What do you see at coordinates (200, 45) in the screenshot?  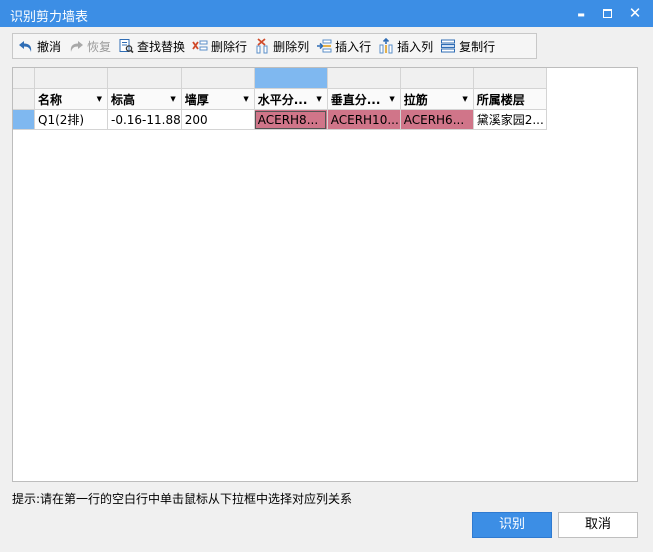 I see `delete-row-icon` at bounding box center [200, 45].